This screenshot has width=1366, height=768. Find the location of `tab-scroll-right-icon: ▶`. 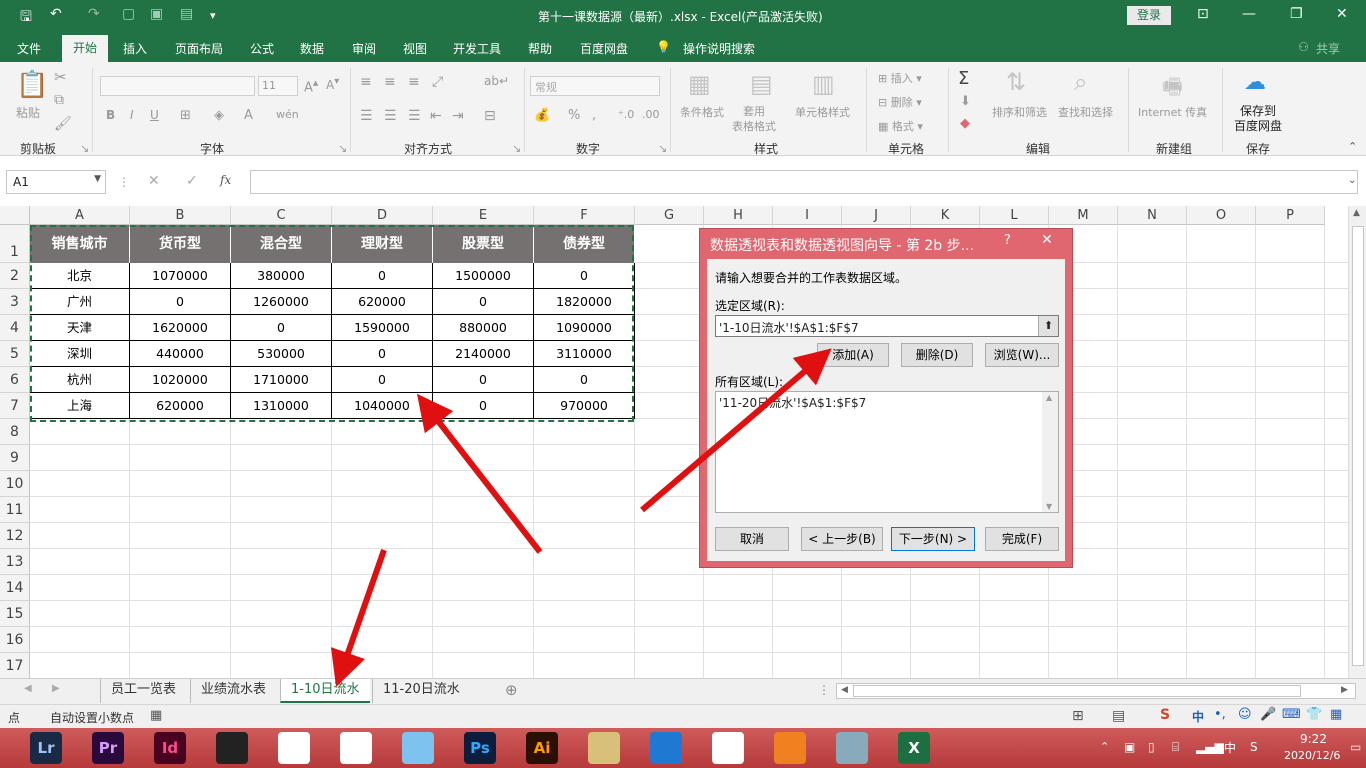

tab-scroll-right-icon: ▶ is located at coordinates (56, 688).